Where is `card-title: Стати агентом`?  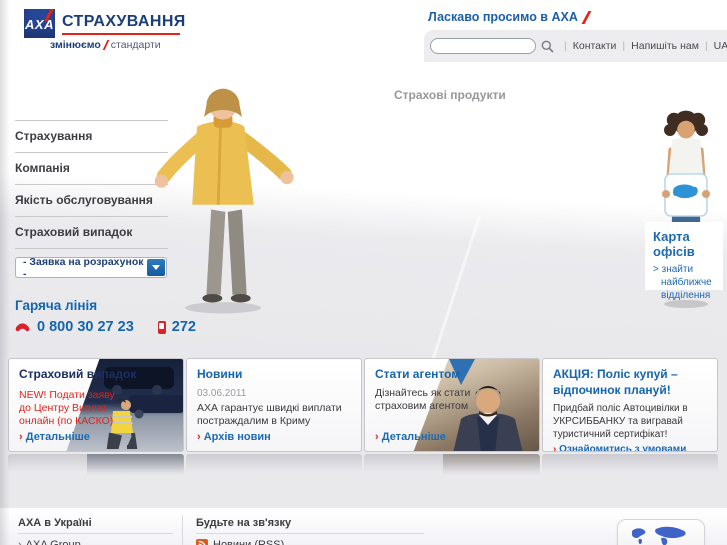 card-title: Стати агентом is located at coordinates (418, 374).